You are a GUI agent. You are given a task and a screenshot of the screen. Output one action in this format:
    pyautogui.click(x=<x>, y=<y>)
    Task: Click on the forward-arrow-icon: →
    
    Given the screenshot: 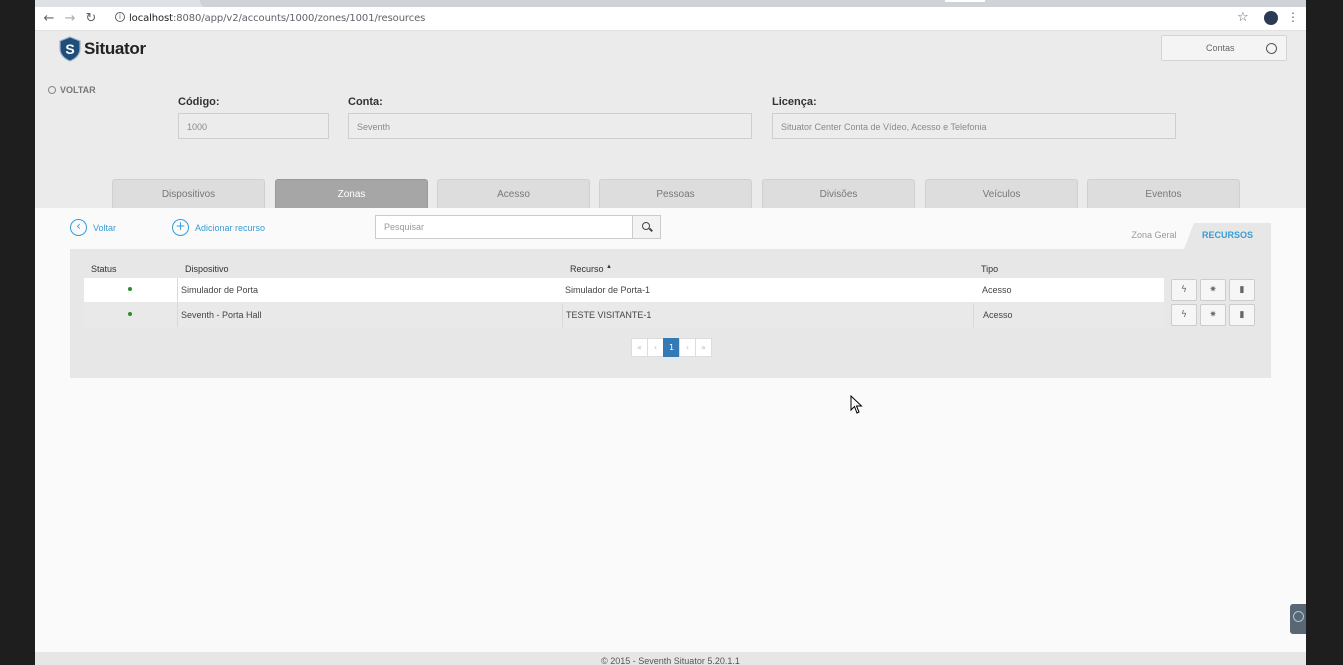 What is the action you would take?
    pyautogui.click(x=70, y=19)
    